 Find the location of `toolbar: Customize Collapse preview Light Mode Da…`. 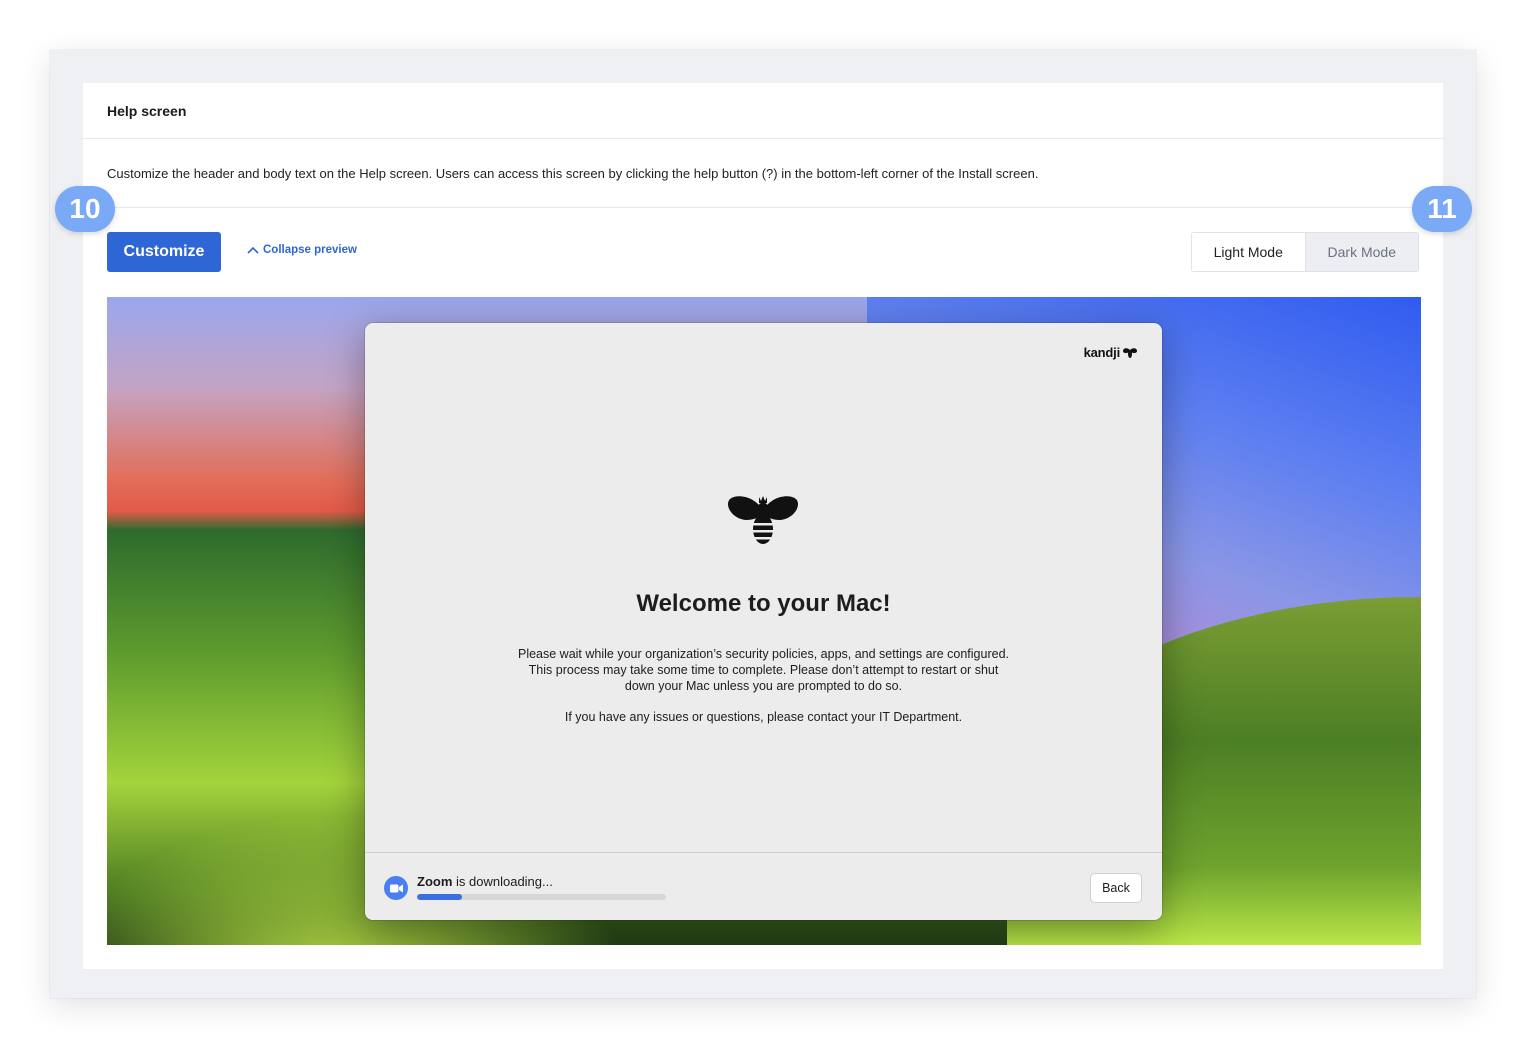

toolbar: Customize Collapse preview Light Mode Da… is located at coordinates (763, 252).